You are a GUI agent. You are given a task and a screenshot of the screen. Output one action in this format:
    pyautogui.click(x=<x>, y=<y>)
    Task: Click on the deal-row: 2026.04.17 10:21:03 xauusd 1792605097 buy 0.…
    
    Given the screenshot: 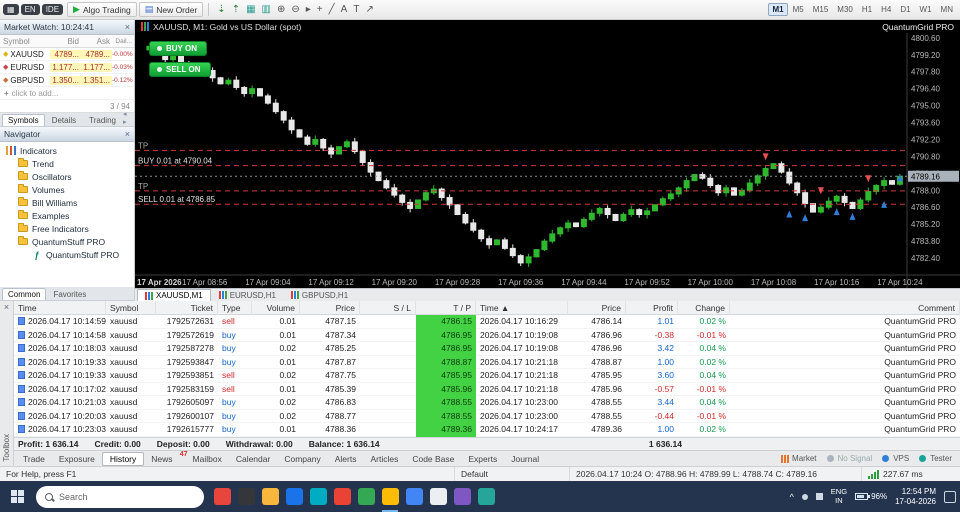 What is the action you would take?
    pyautogui.click(x=487, y=403)
    